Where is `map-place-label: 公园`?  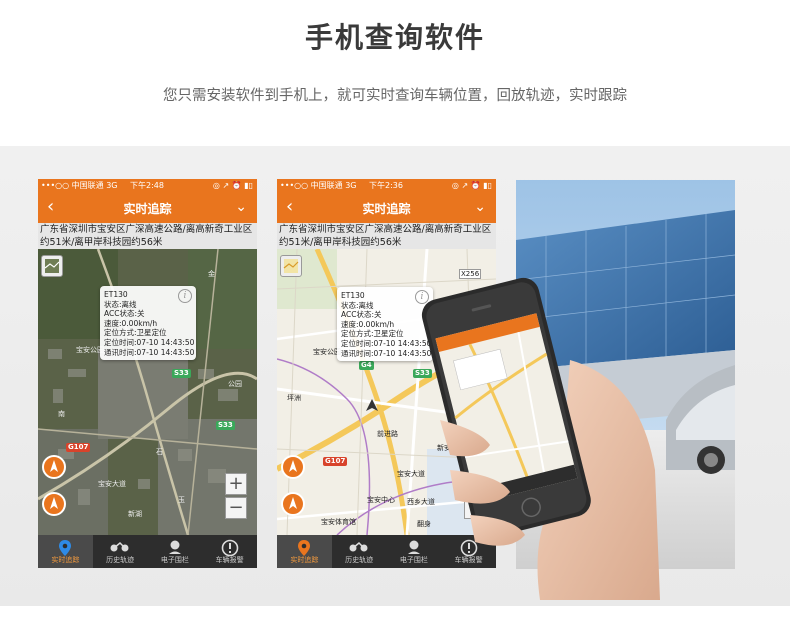 map-place-label: 公园 is located at coordinates (235, 384).